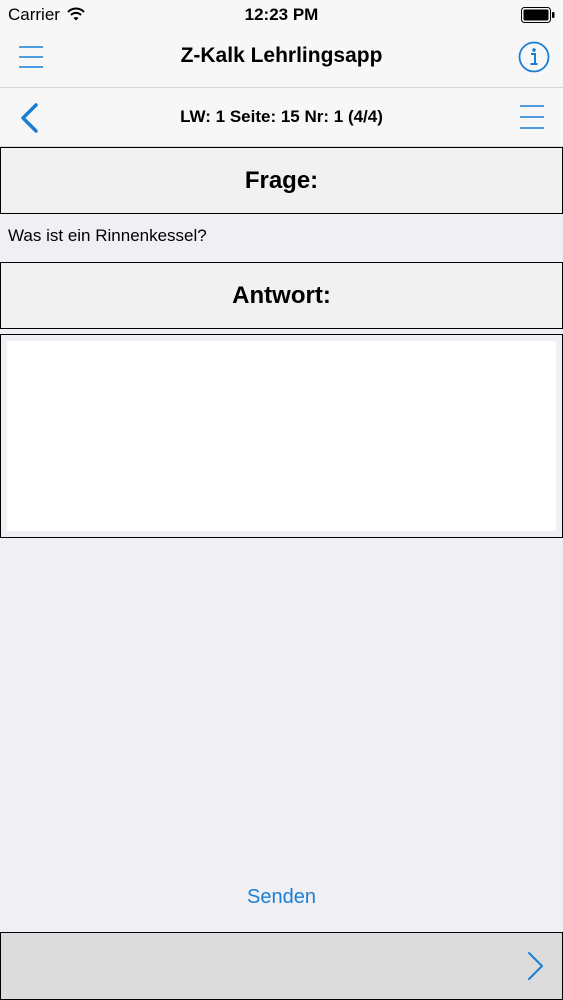 Image resolution: width=563 pixels, height=1000 pixels. I want to click on sub-nav-bar: LW: 1 Seite: 15 Nr: 1 (4/4), so click(281, 117).